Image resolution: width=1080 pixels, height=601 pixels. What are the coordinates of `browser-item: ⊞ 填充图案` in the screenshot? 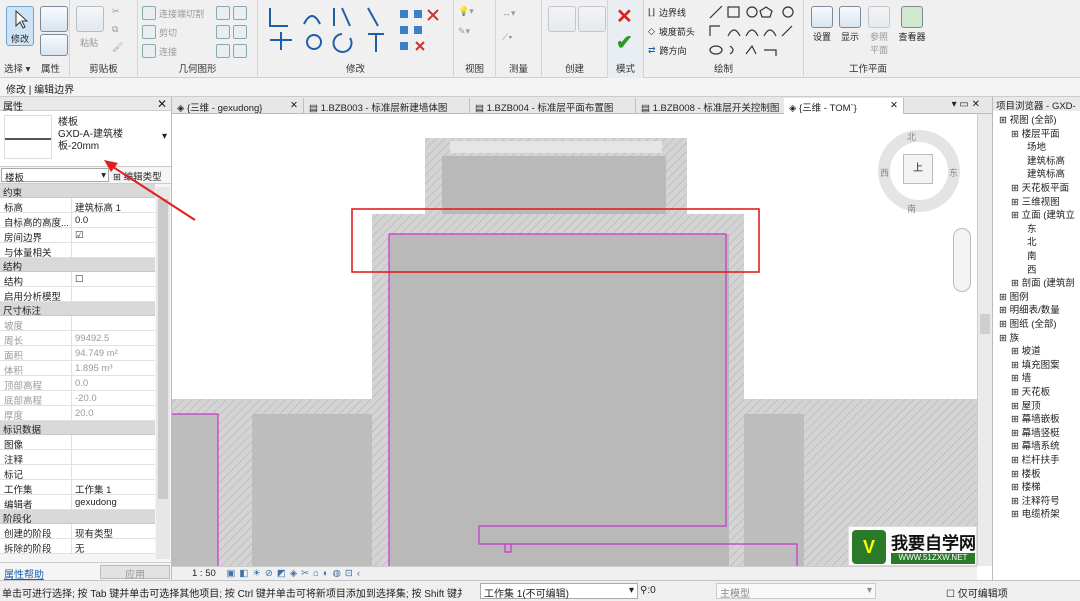 It's located at (1035, 364).